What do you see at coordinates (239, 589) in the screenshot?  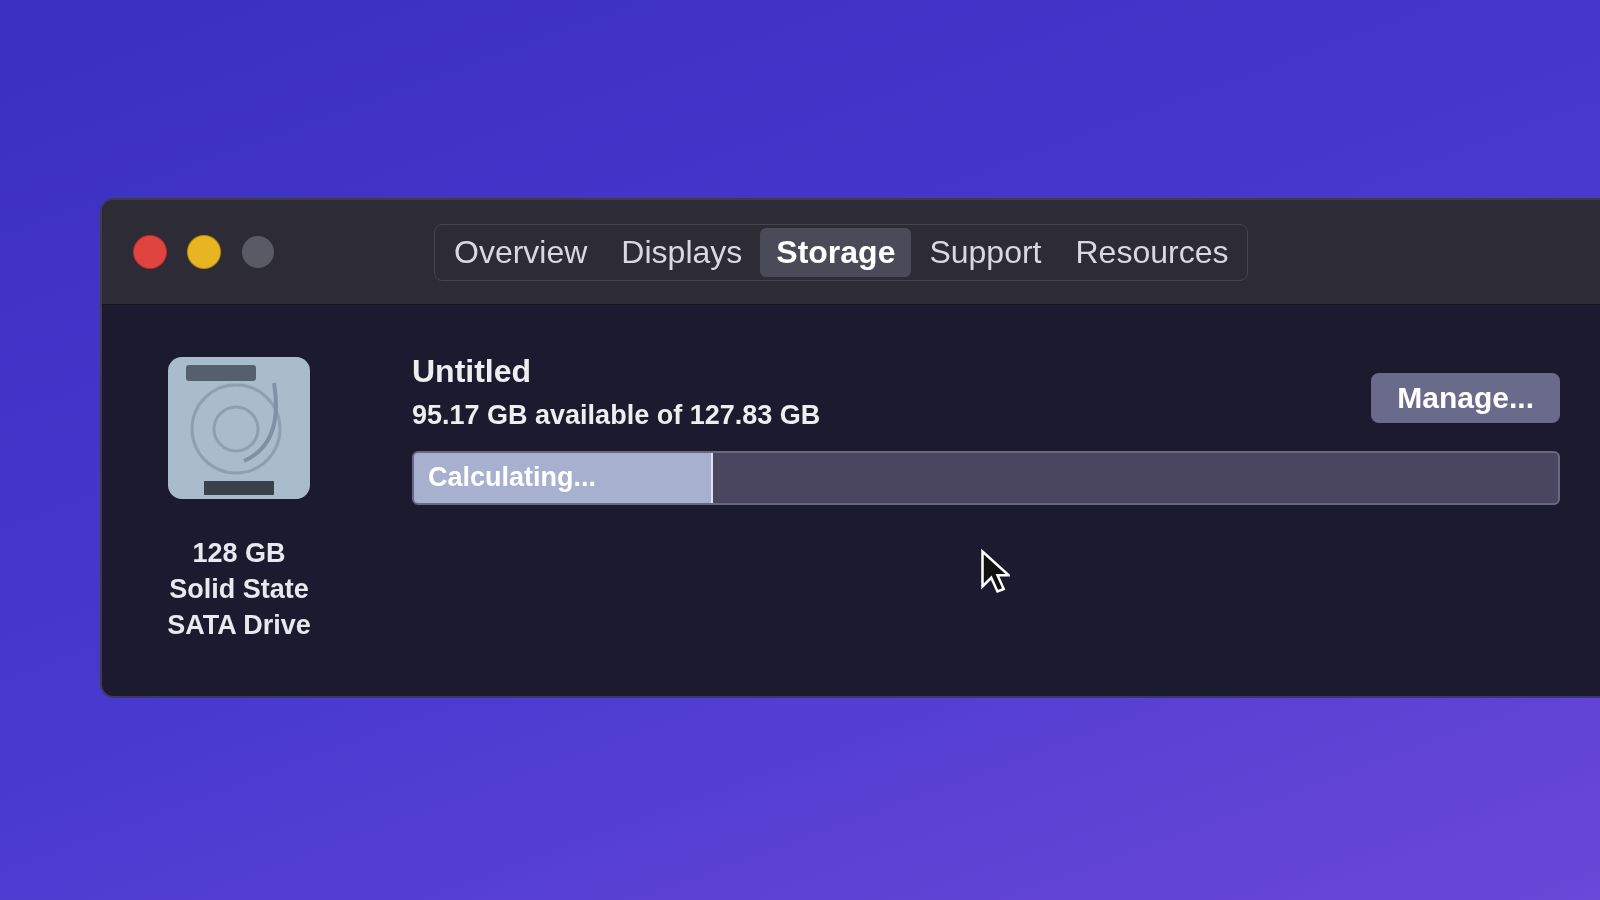 I see `drive-info-text: Solid State` at bounding box center [239, 589].